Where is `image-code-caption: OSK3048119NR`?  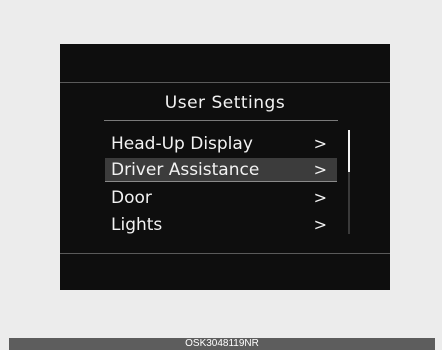
image-code-caption: OSK3048119NR is located at coordinates (222, 344).